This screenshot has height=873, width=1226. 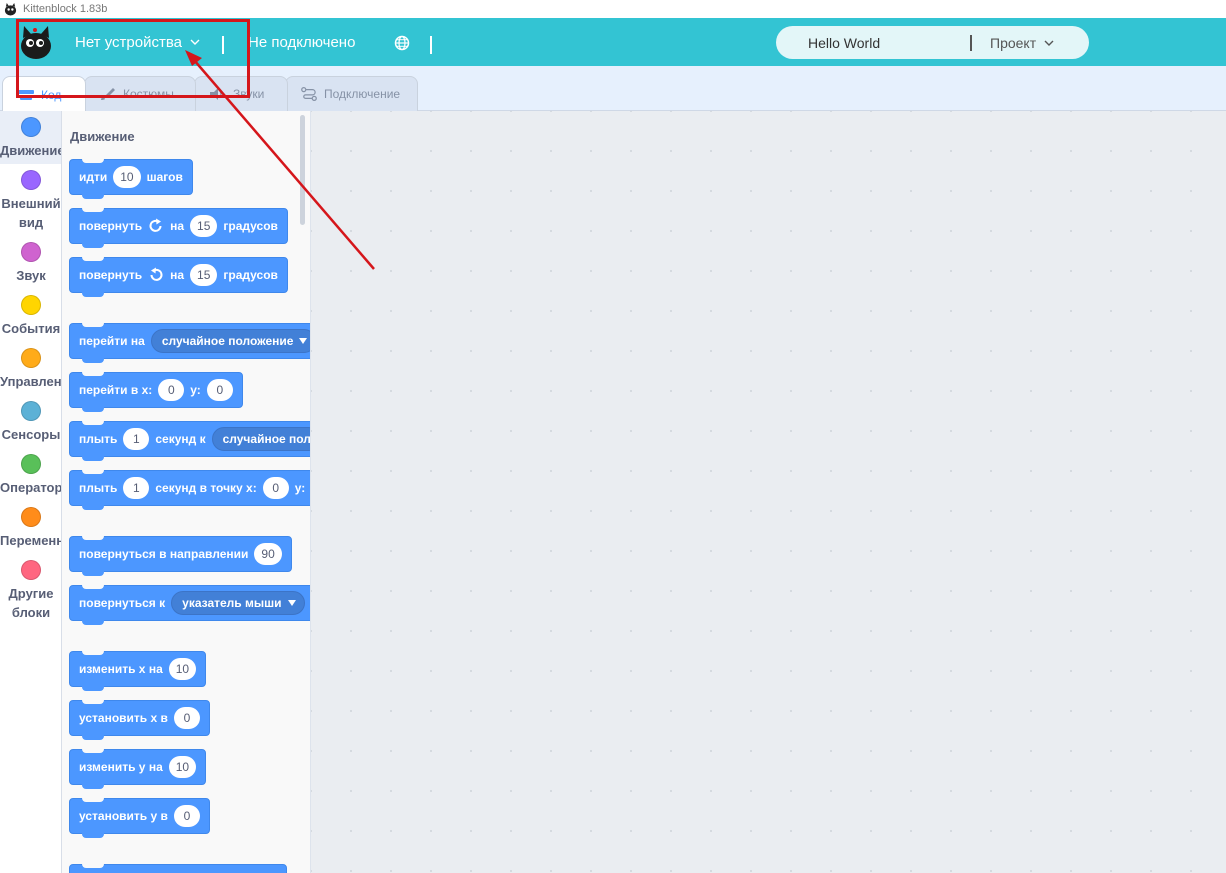 I want to click on block-set-y: установить у в 0, so click(x=139, y=818).